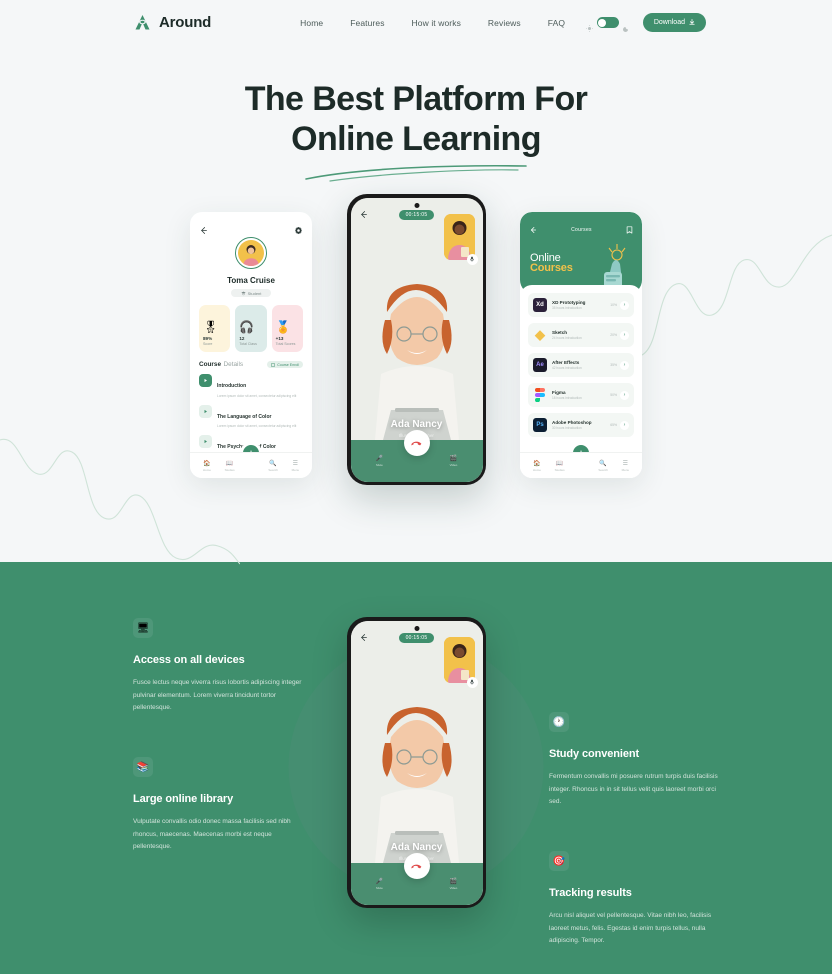 The width and height of the screenshot is (832, 974). What do you see at coordinates (536, 469) in the screenshot?
I see `tab-home-label: Home` at bounding box center [536, 469].